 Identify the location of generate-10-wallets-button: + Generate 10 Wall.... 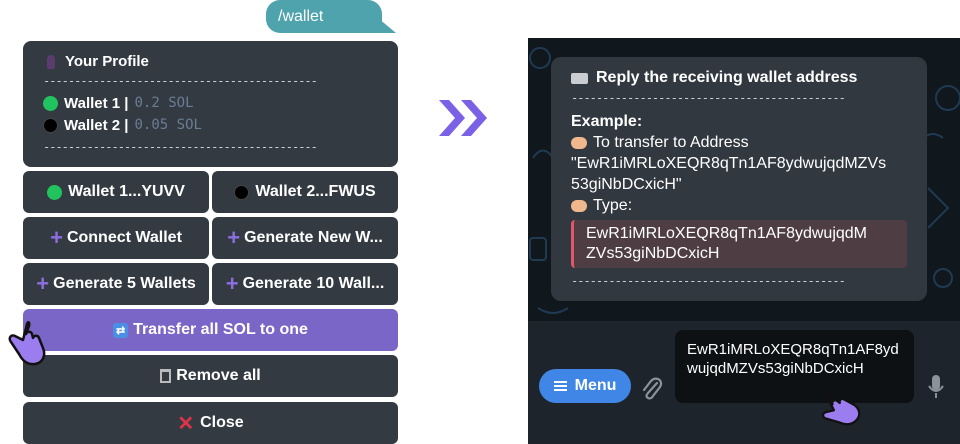
(305, 284).